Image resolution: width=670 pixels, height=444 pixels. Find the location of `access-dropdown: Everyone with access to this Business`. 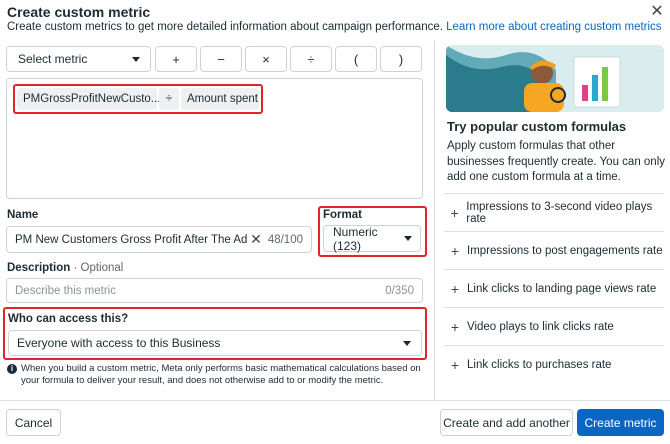

access-dropdown: Everyone with access to this Business is located at coordinates (215, 343).